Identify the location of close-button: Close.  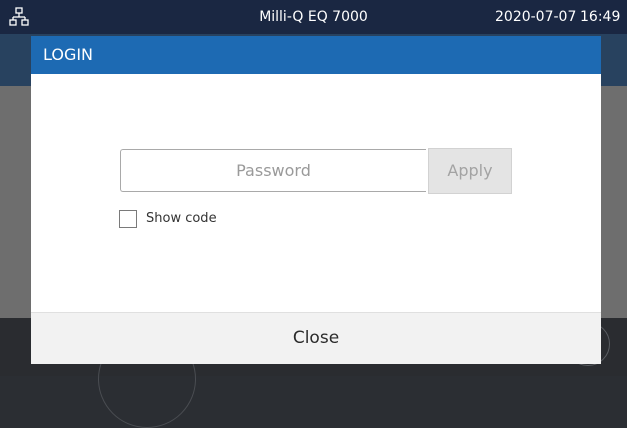
(316, 338).